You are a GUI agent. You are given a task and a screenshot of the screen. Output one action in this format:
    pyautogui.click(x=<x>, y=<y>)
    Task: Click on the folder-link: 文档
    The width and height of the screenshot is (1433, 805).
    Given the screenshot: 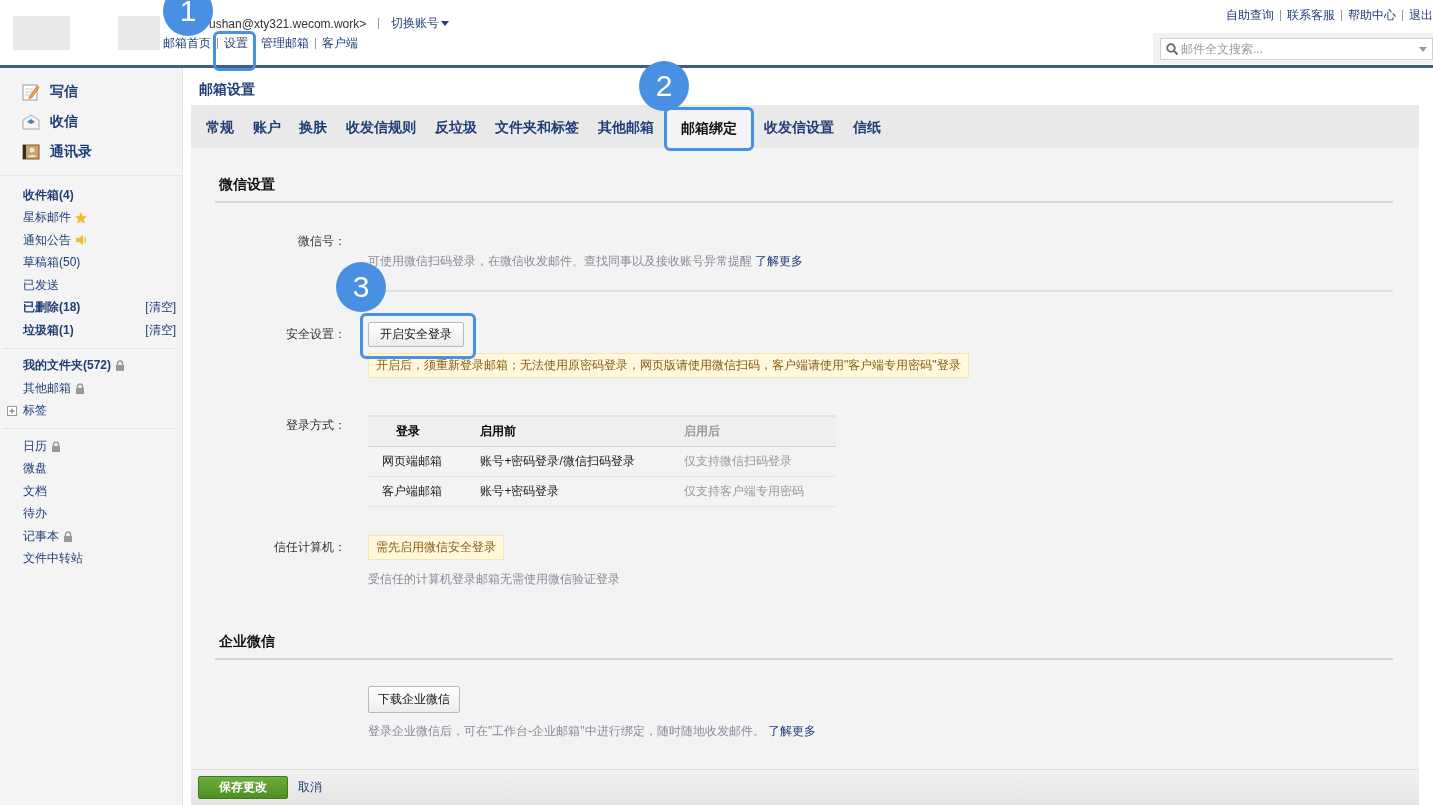 What is the action you would take?
    pyautogui.click(x=35, y=491)
    